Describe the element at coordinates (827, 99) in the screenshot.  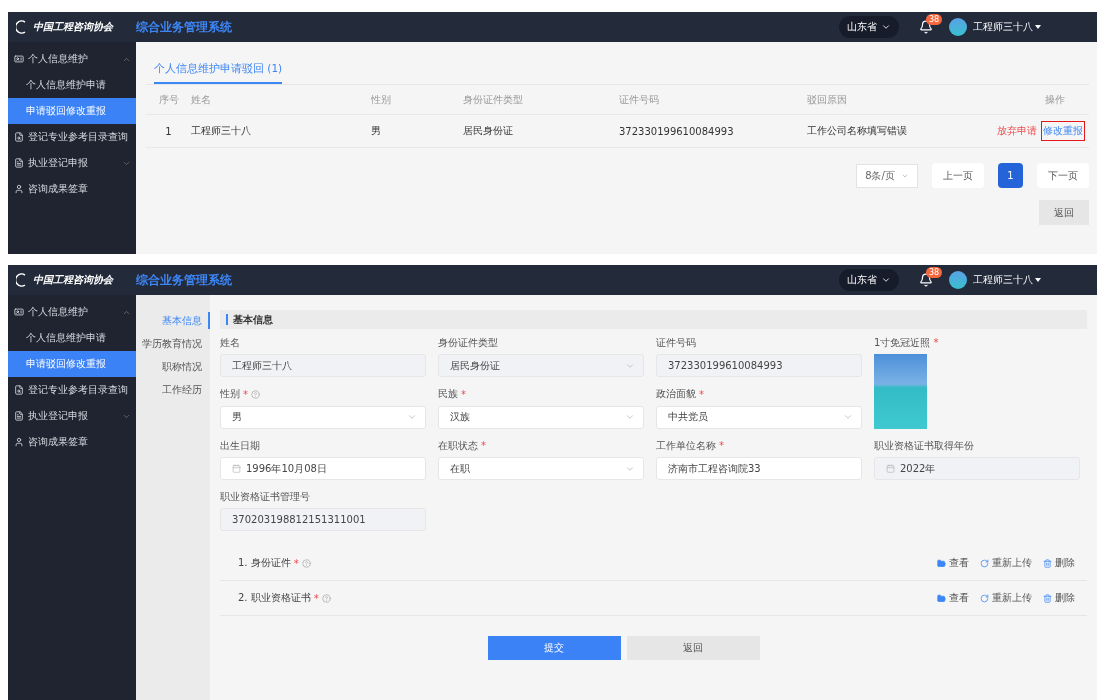
I see `column-header: 驳回原因` at that location.